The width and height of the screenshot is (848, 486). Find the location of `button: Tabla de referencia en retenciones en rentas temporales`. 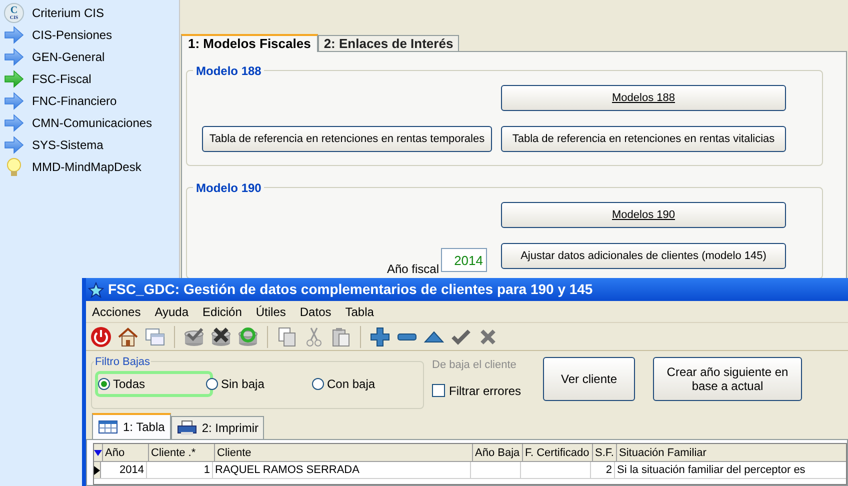

button: Tabla de referencia en retenciones en rentas temporales is located at coordinates (347, 139).